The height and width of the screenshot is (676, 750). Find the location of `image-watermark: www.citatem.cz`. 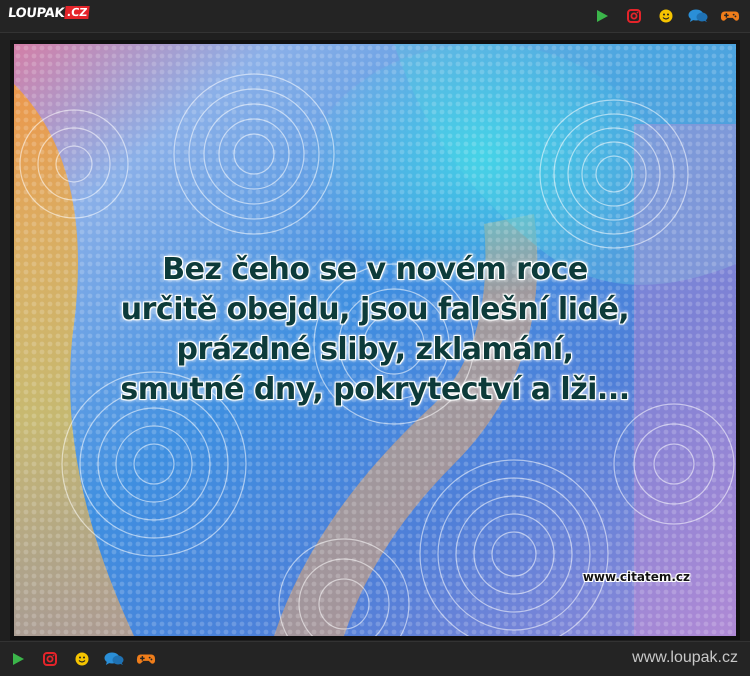

image-watermark: www.citatem.cz is located at coordinates (636, 577).